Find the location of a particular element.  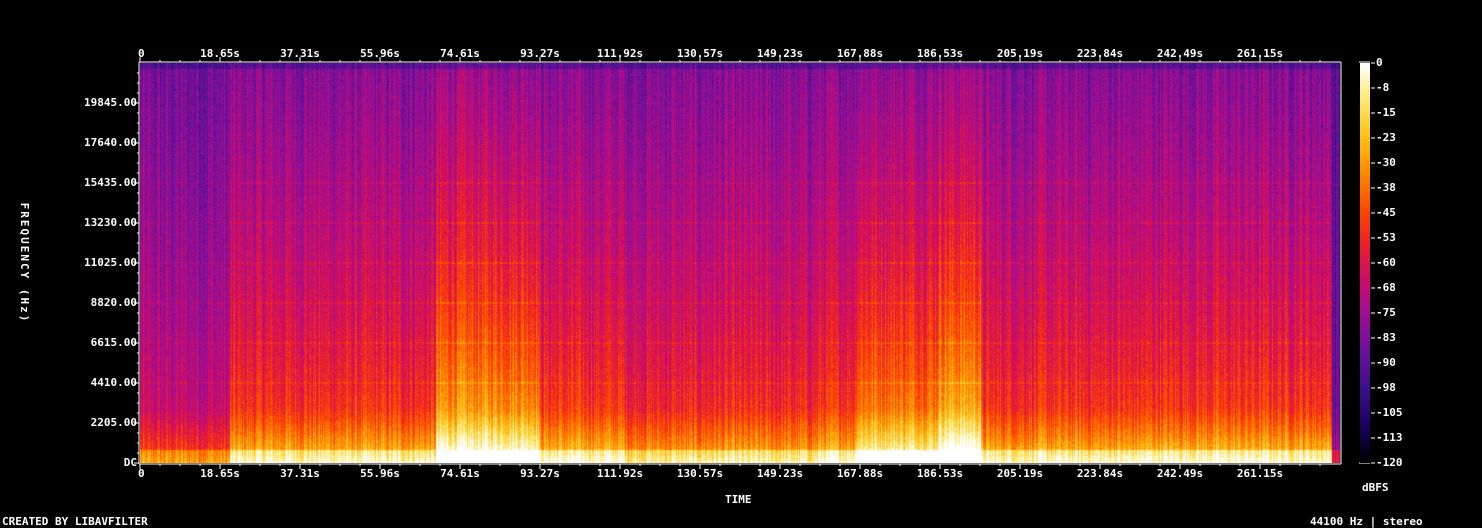

dbfs-colorbar is located at coordinates (1365, 263).